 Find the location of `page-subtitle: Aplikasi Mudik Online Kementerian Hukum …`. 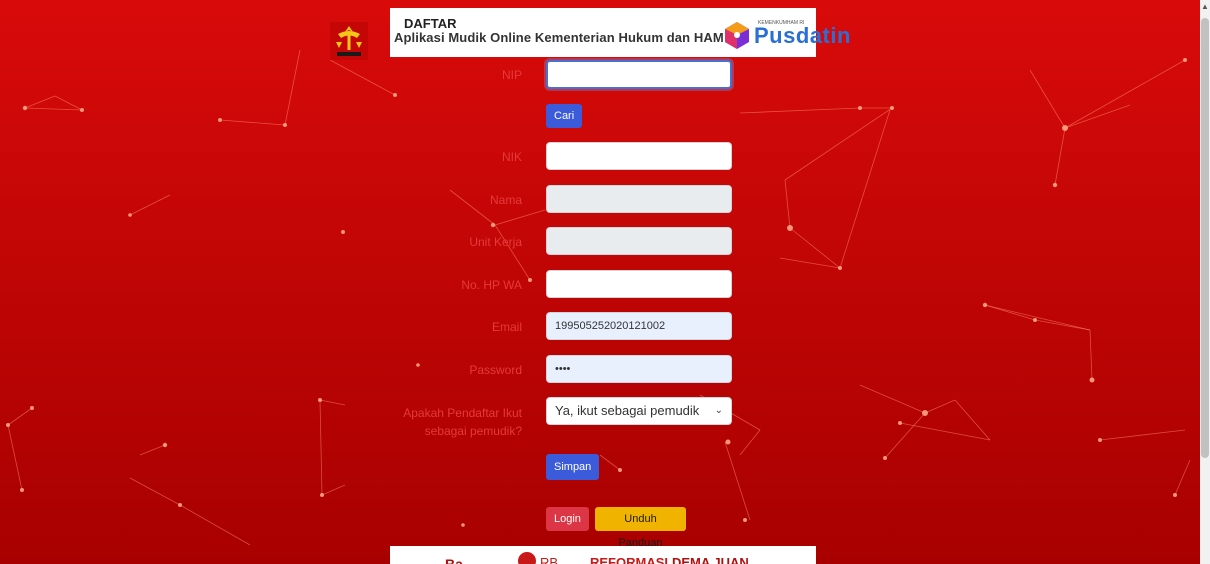

page-subtitle: Aplikasi Mudik Online Kementerian Hukum … is located at coordinates (559, 37).